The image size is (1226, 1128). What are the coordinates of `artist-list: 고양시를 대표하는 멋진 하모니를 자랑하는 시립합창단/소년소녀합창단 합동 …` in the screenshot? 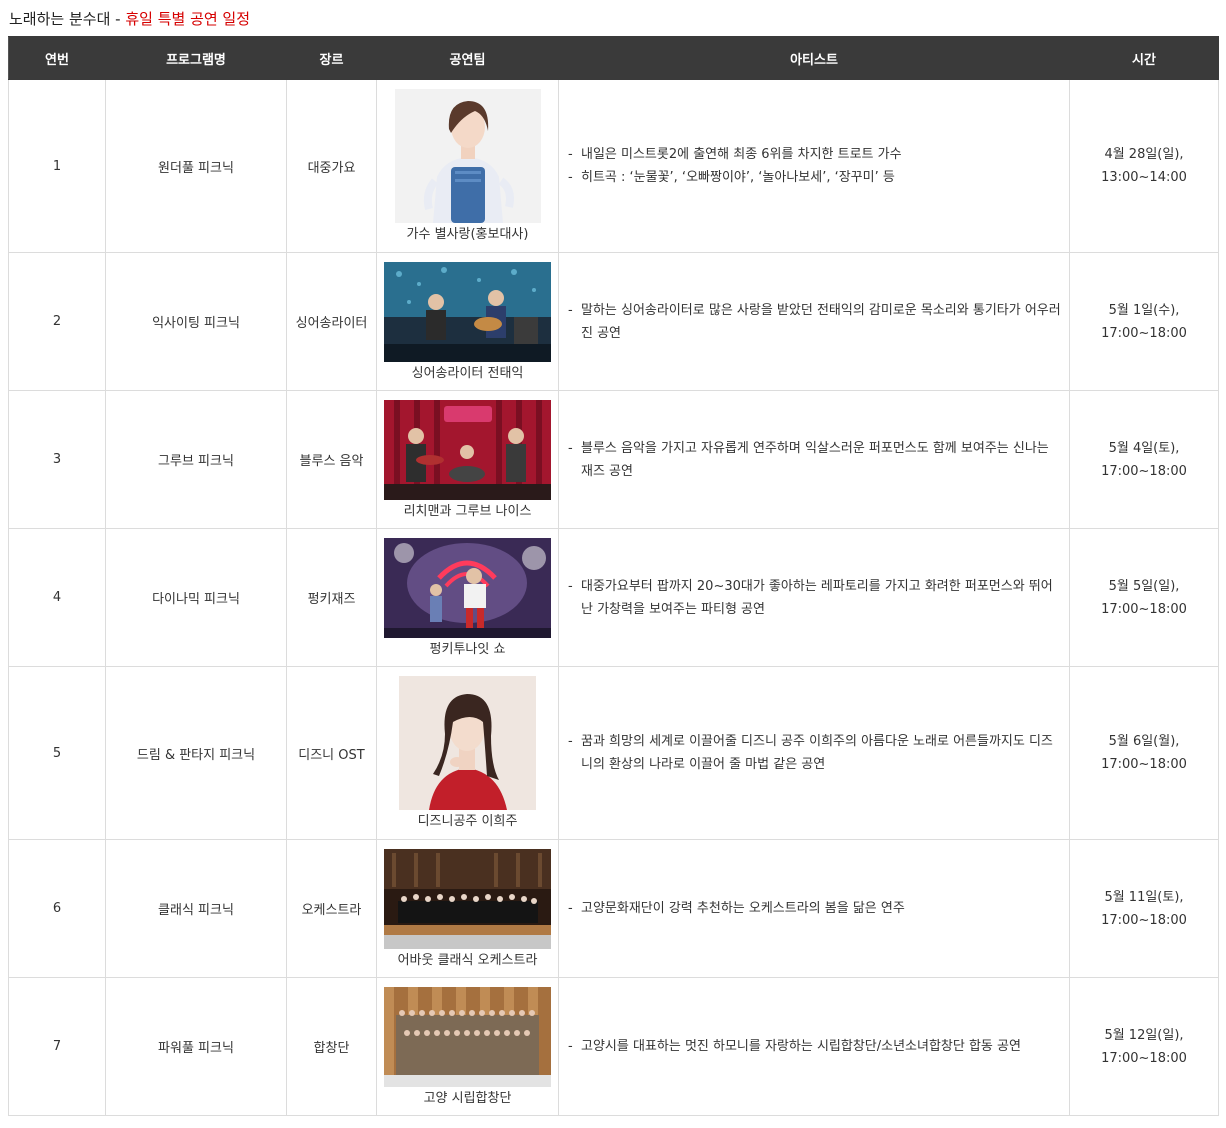 It's located at (814, 1046).